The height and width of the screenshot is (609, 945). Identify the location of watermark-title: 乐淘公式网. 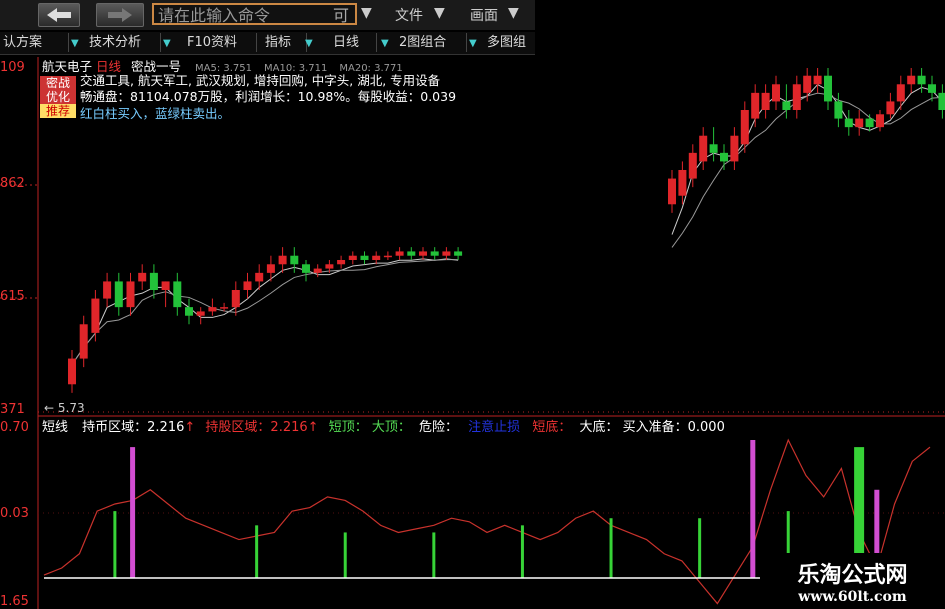
(852, 575).